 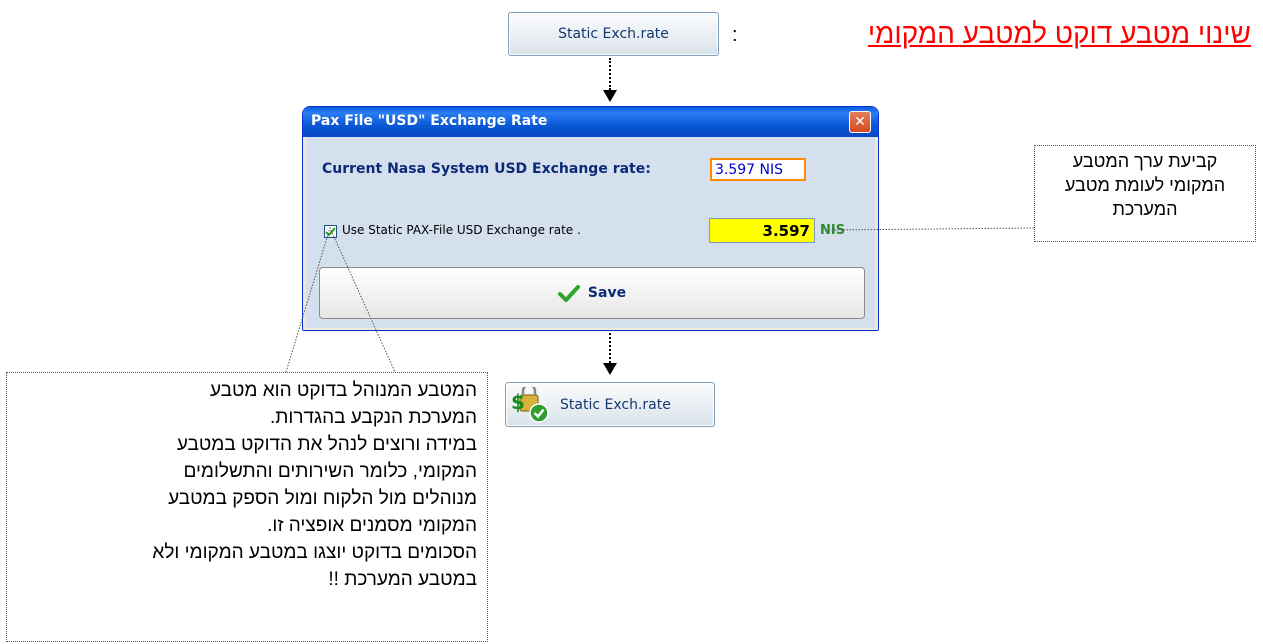 I want to click on static-rate-checkbox, so click(x=330, y=231).